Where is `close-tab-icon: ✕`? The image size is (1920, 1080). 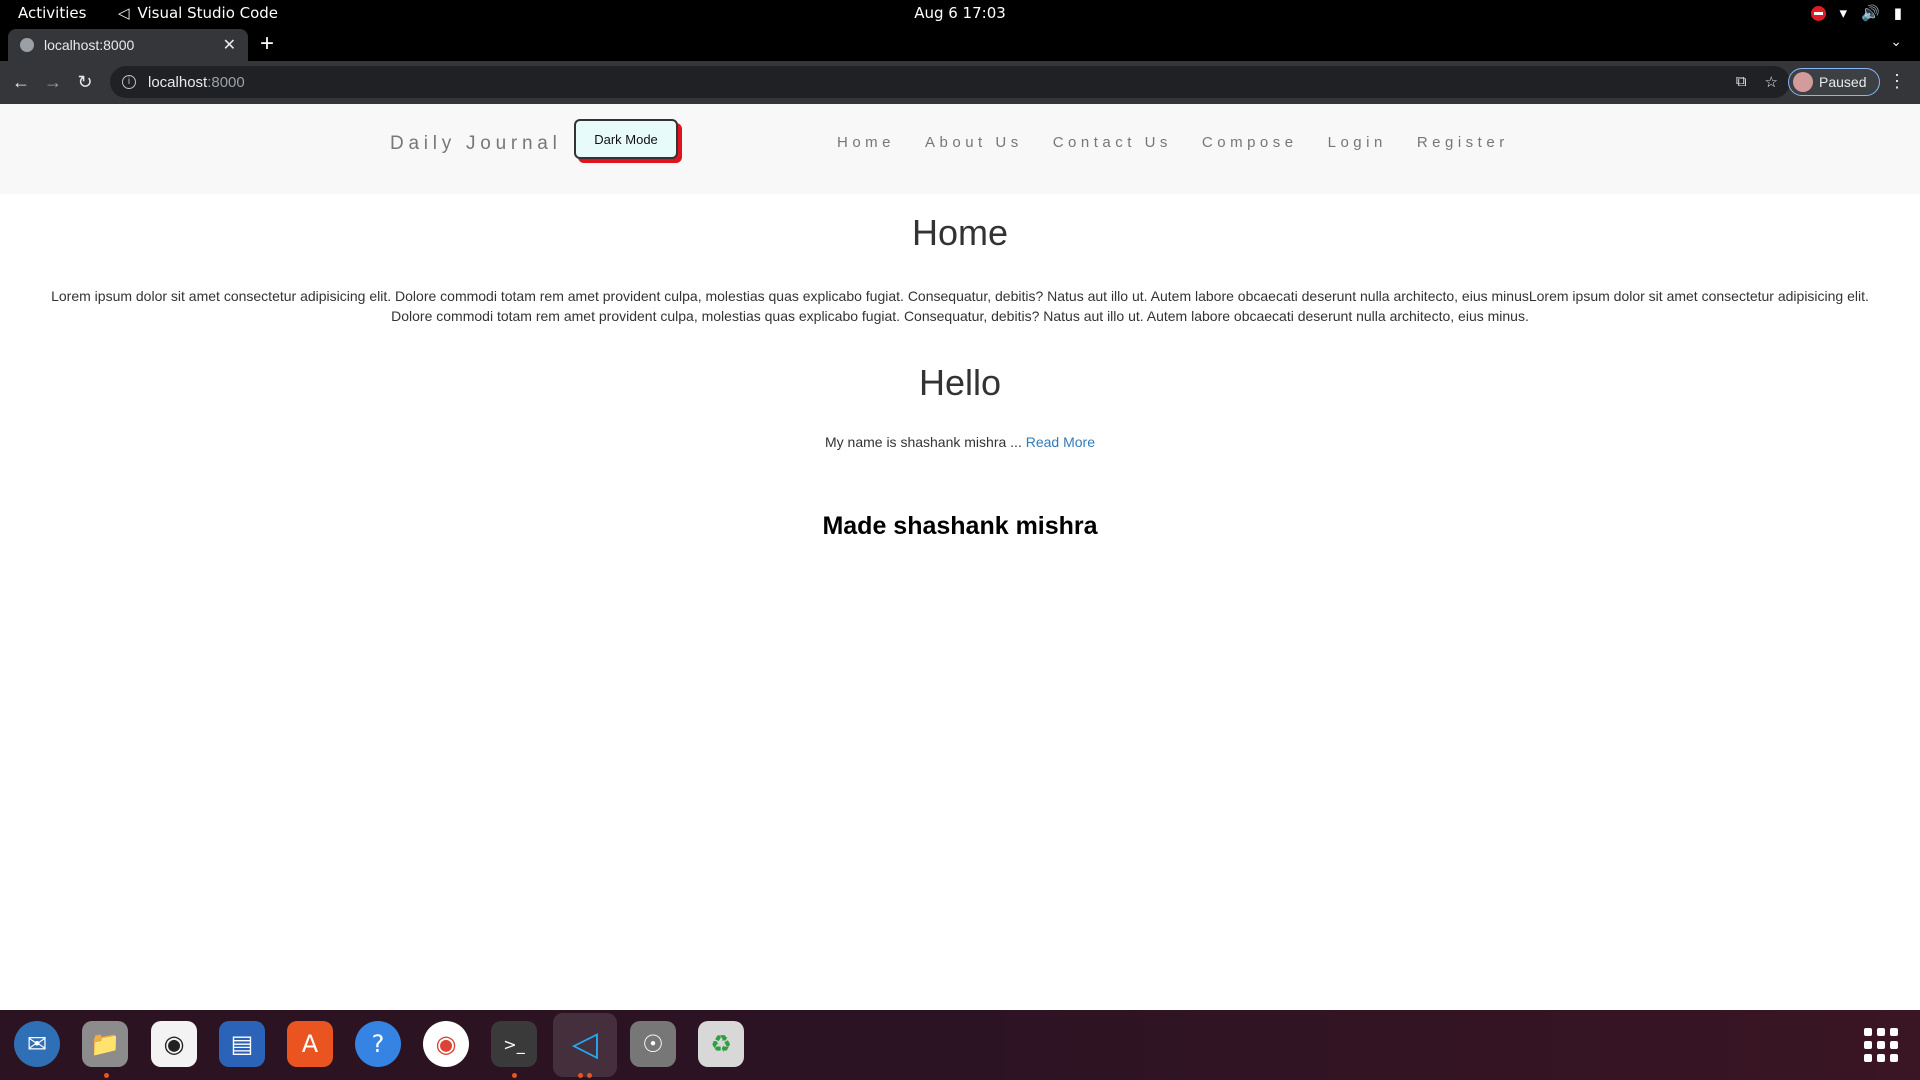 close-tab-icon: ✕ is located at coordinates (229, 45).